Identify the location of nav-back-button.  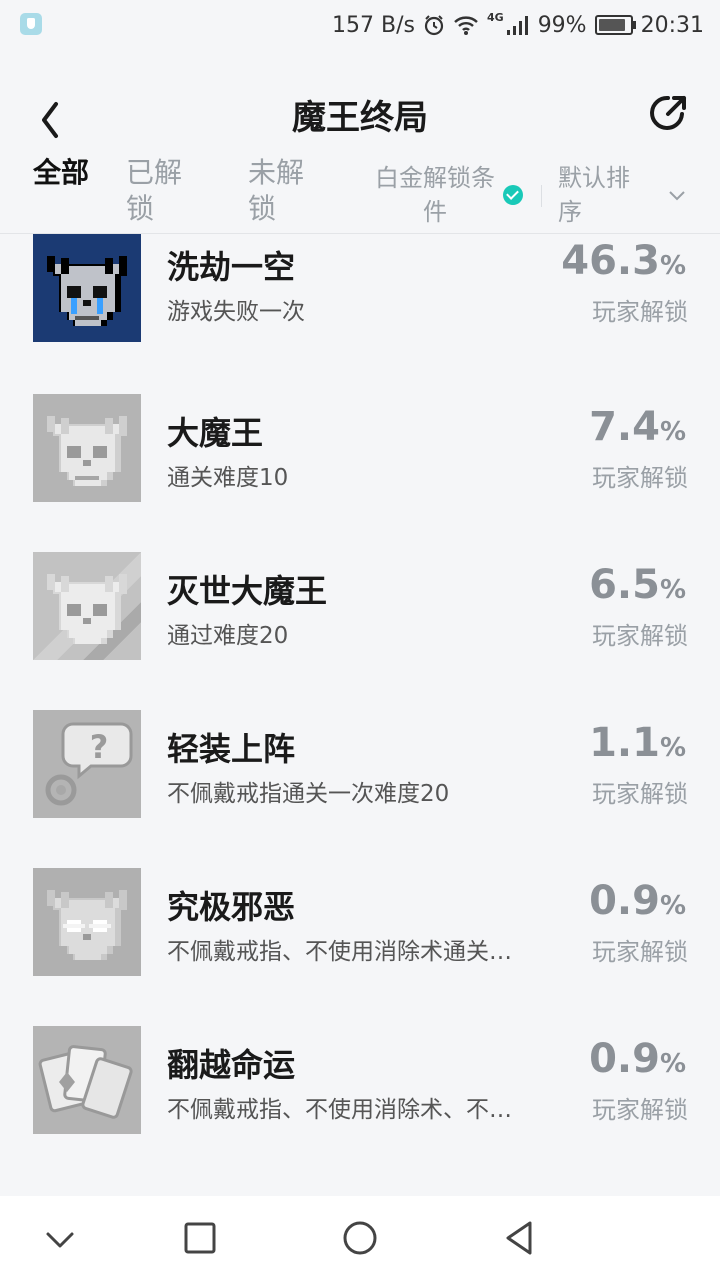
(520, 1238).